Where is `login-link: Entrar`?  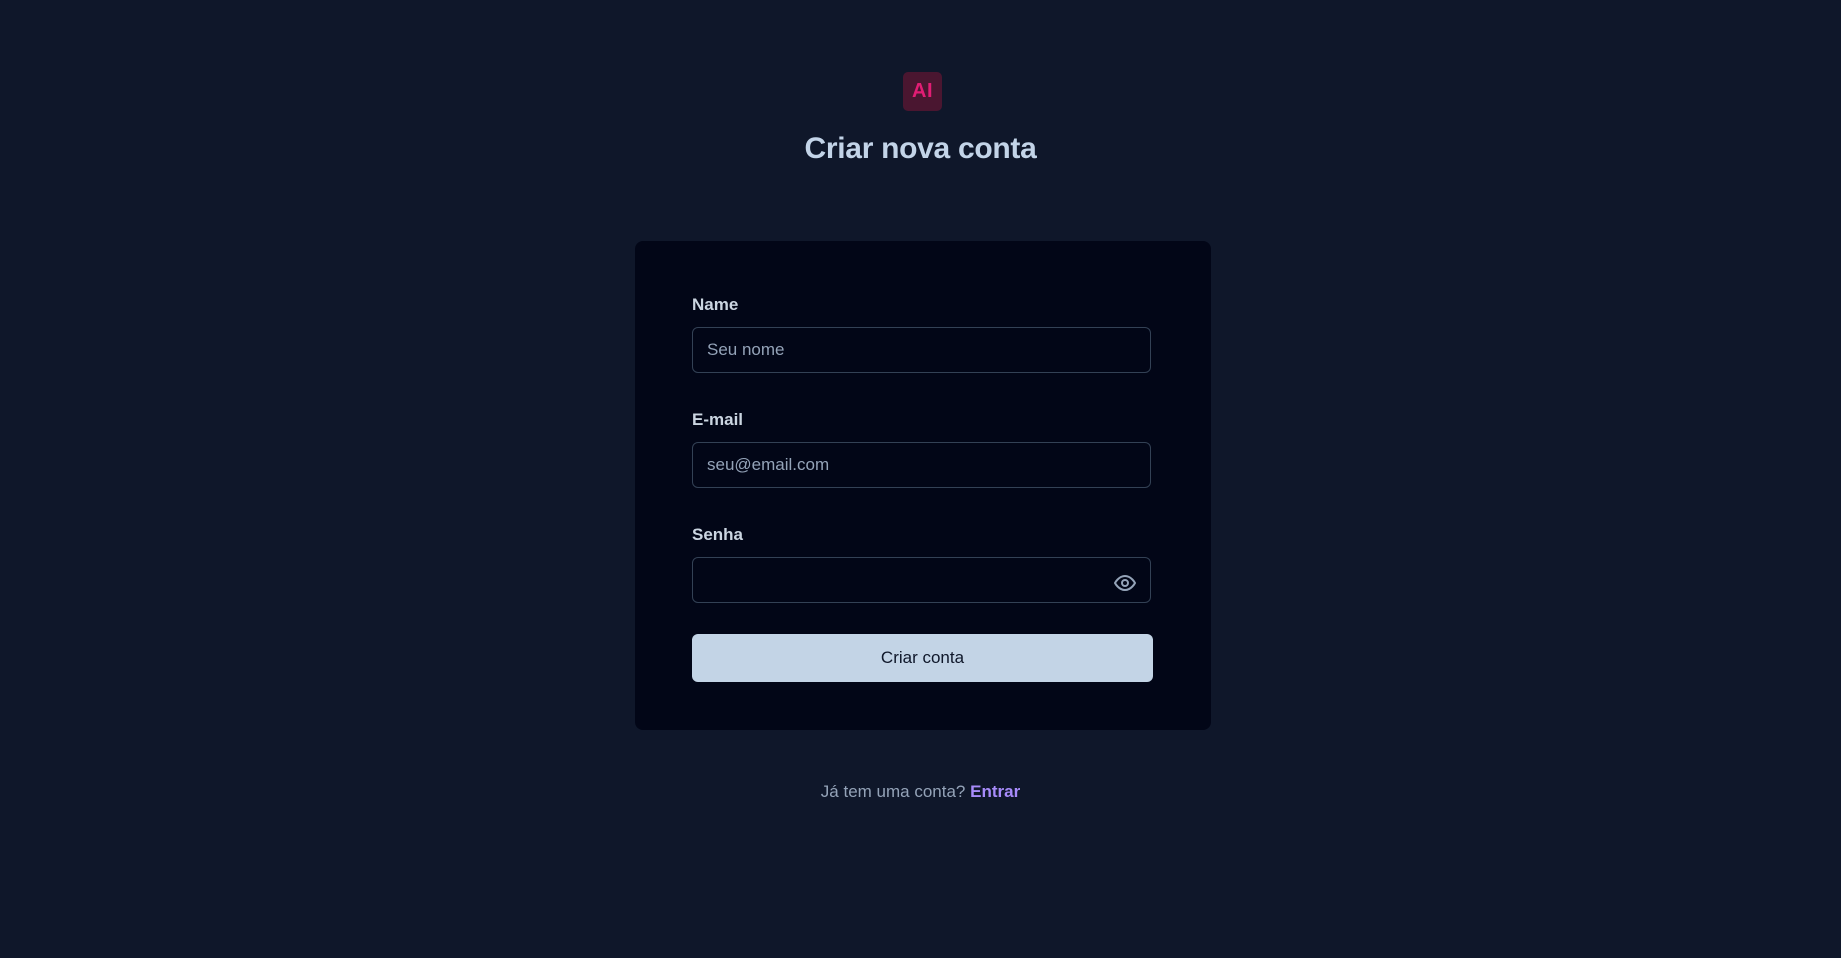 login-link: Entrar is located at coordinates (995, 791).